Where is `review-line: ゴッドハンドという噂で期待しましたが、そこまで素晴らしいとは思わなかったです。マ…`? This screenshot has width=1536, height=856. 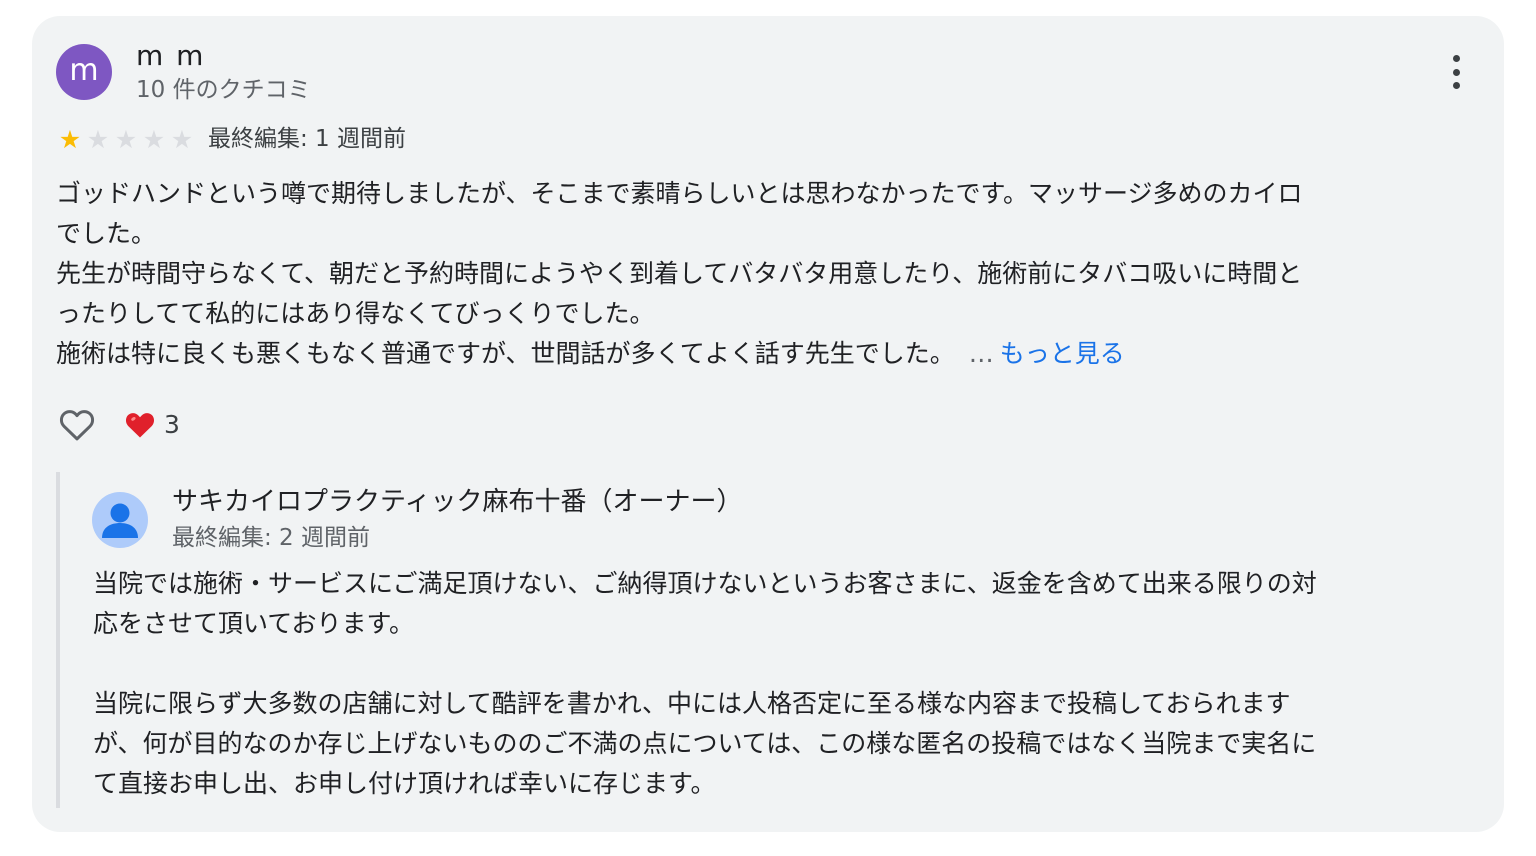
review-line: ゴッドハンドという噂で期待しましたが、そこまで素晴らしいとは思わなかったです。マ… is located at coordinates (679, 193).